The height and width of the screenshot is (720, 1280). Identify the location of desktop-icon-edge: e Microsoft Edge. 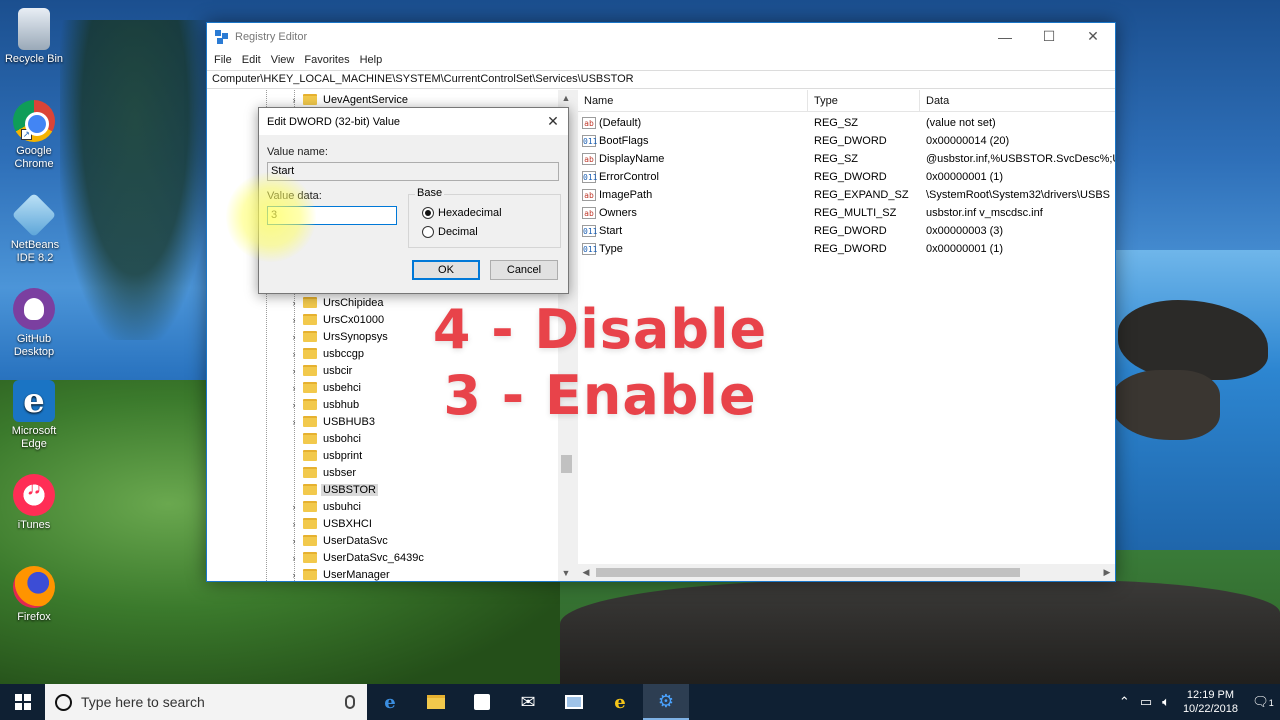
(34, 415).